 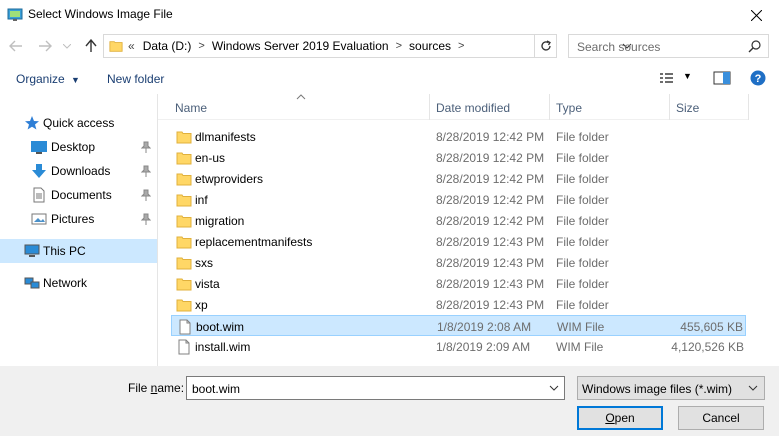 What do you see at coordinates (210, 158) in the screenshot?
I see `file-name: en-us` at bounding box center [210, 158].